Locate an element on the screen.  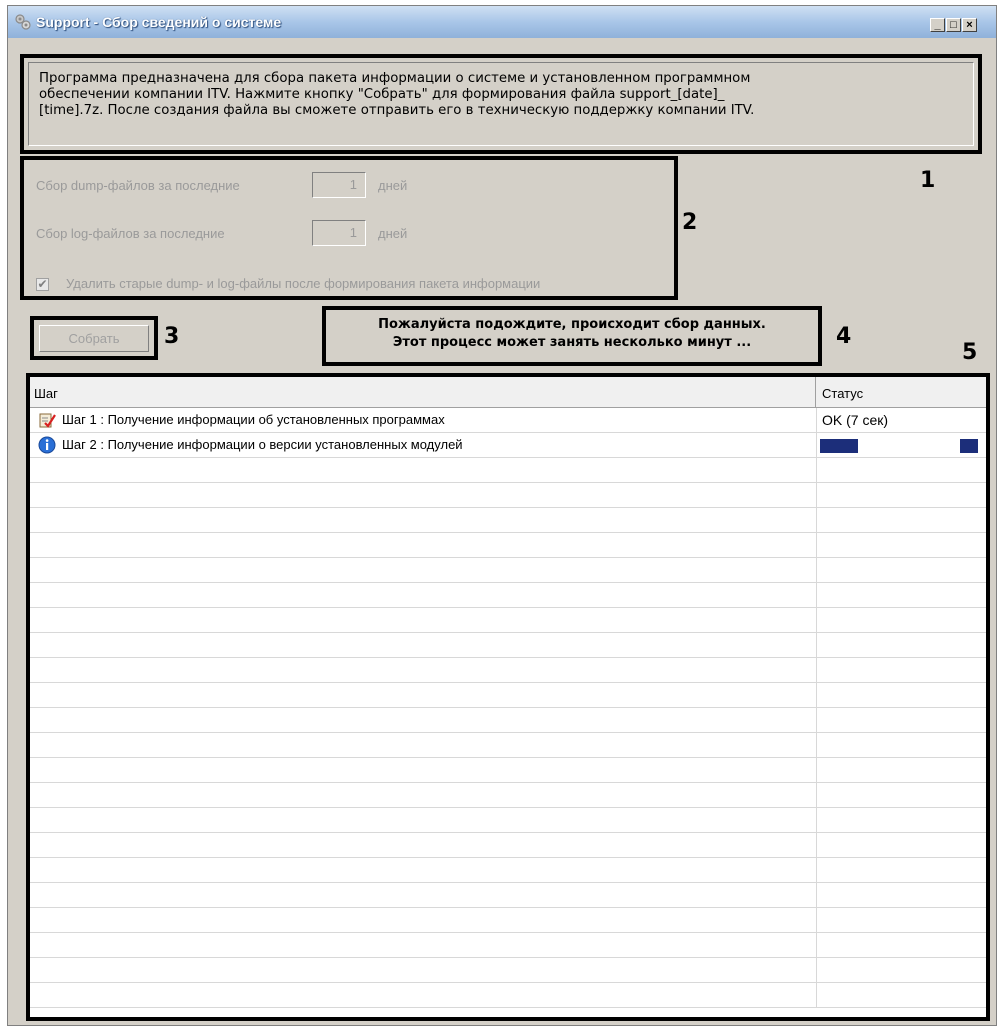
close-button: × is located at coordinates (969, 25).